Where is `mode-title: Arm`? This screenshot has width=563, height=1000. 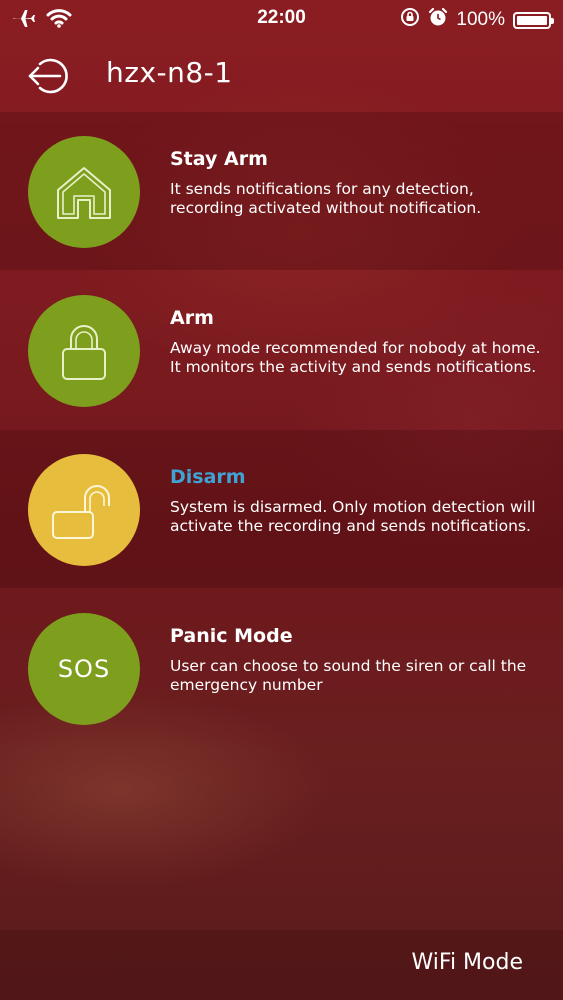
mode-title: Arm is located at coordinates (192, 318).